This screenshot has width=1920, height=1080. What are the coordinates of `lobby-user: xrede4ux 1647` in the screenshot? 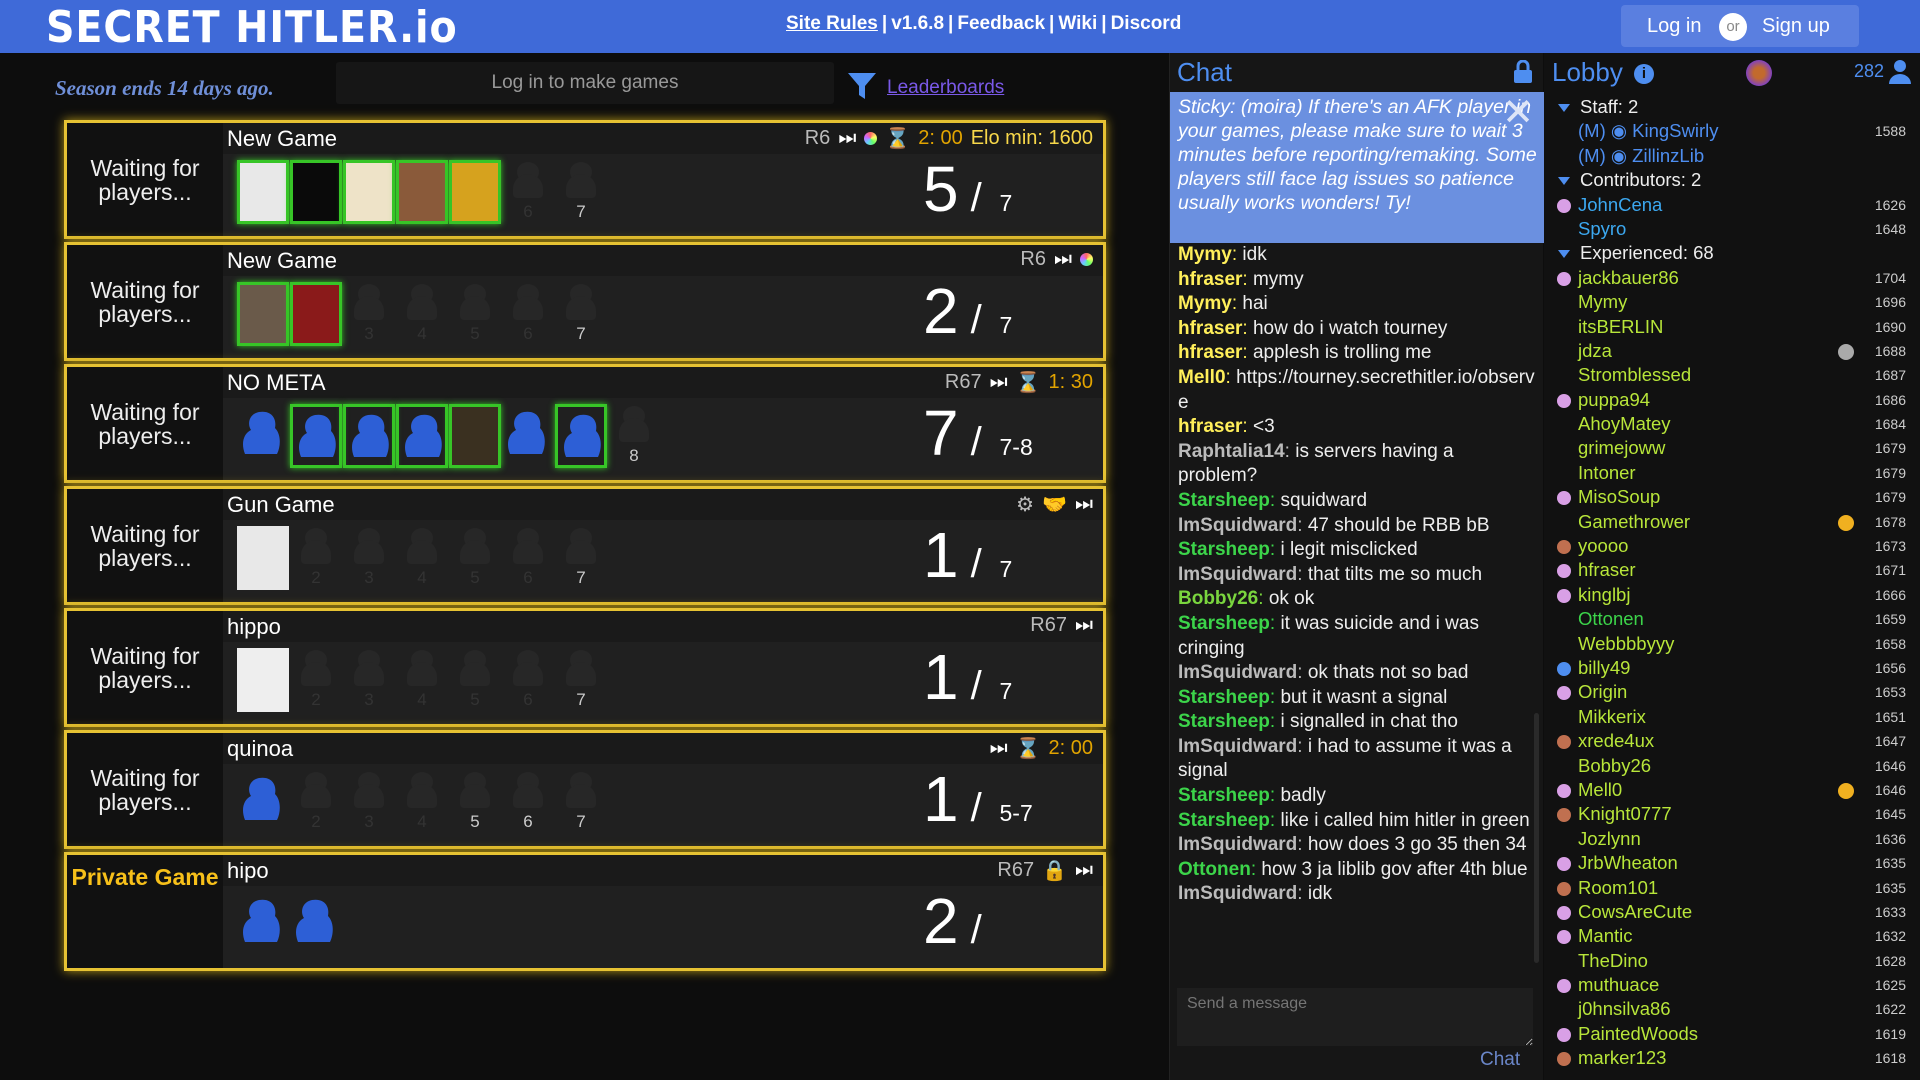 It's located at (1734, 741).